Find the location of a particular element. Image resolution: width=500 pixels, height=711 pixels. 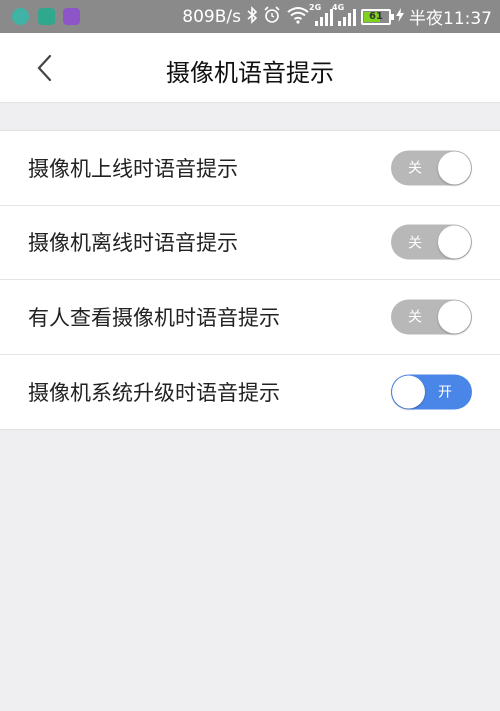

title-bar: 摄像机语音提示 is located at coordinates (250, 68).